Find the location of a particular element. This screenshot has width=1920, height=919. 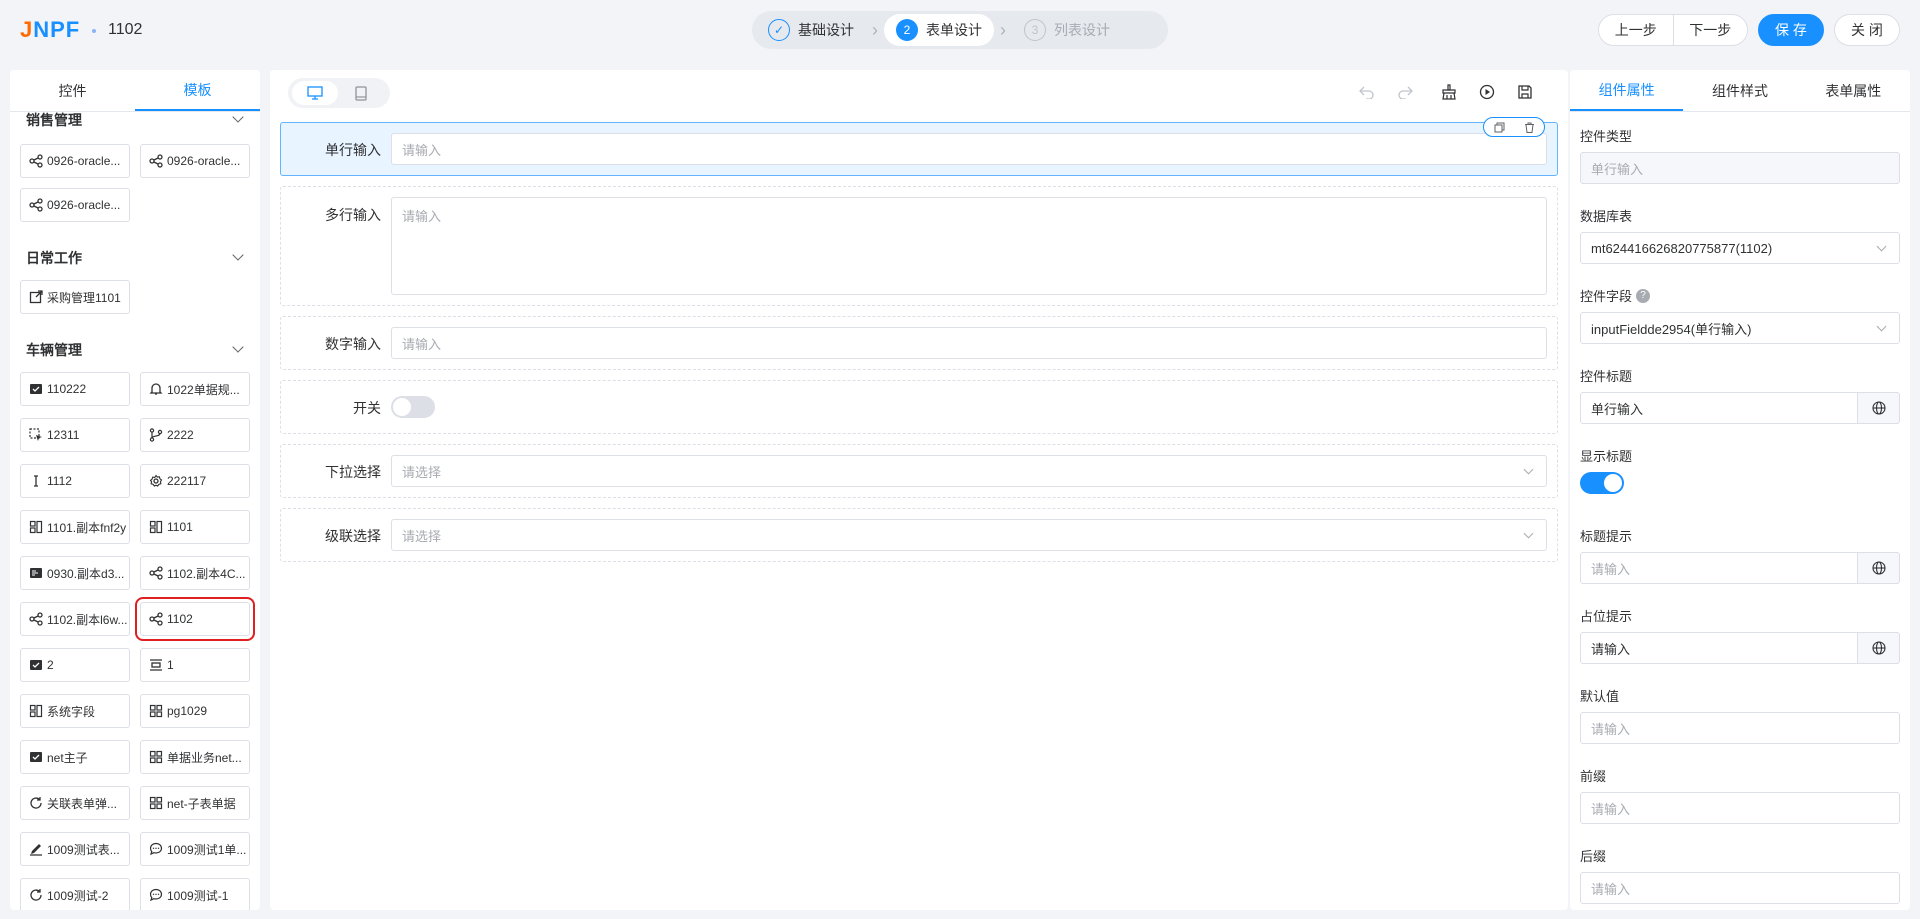

preview-play-icon is located at coordinates (1487, 92).